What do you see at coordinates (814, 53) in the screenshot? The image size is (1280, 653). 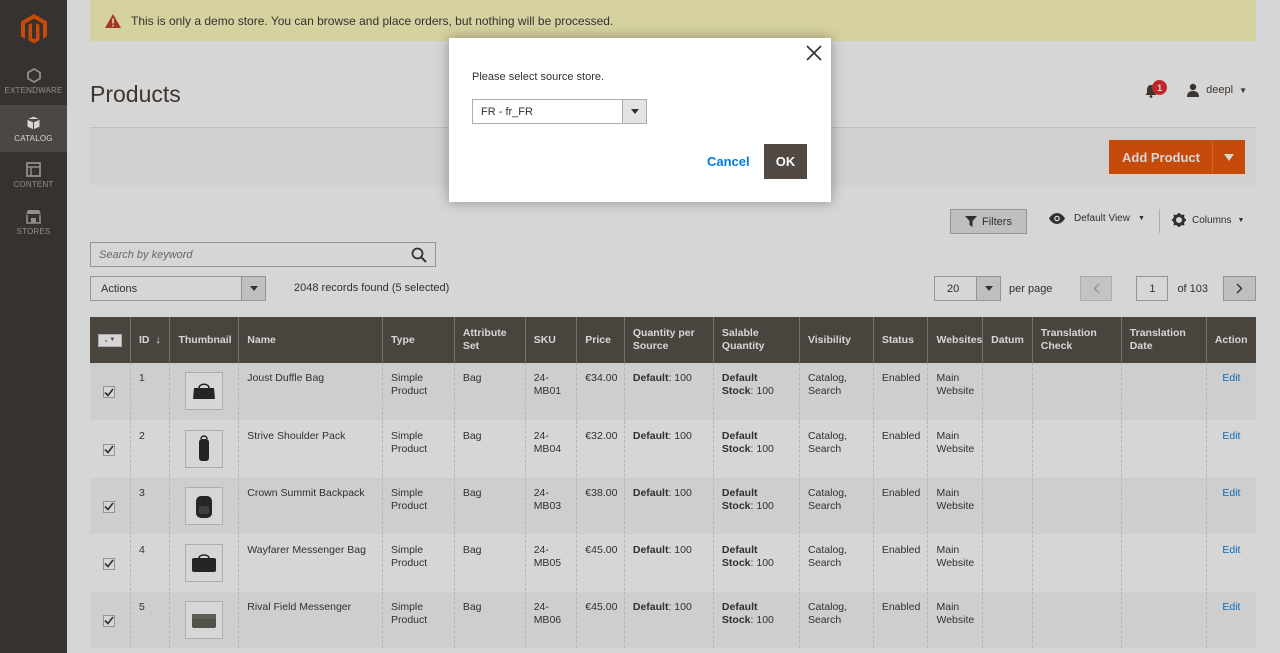 I see `close-icon` at bounding box center [814, 53].